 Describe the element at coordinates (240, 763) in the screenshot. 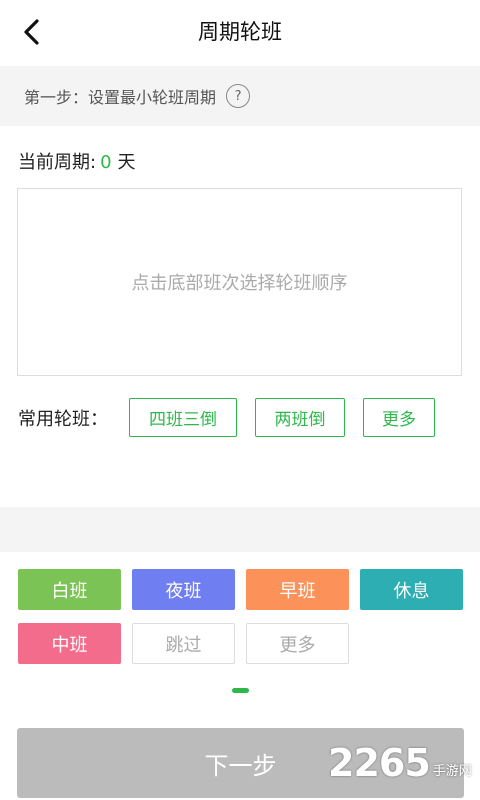

I see `next-step-button: 下一步` at that location.